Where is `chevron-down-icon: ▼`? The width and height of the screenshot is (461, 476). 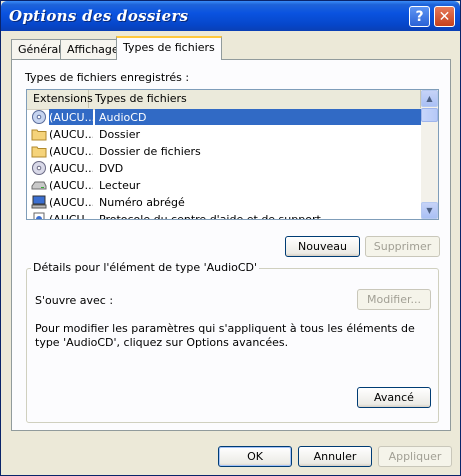 chevron-down-icon: ▼ is located at coordinates (429, 210).